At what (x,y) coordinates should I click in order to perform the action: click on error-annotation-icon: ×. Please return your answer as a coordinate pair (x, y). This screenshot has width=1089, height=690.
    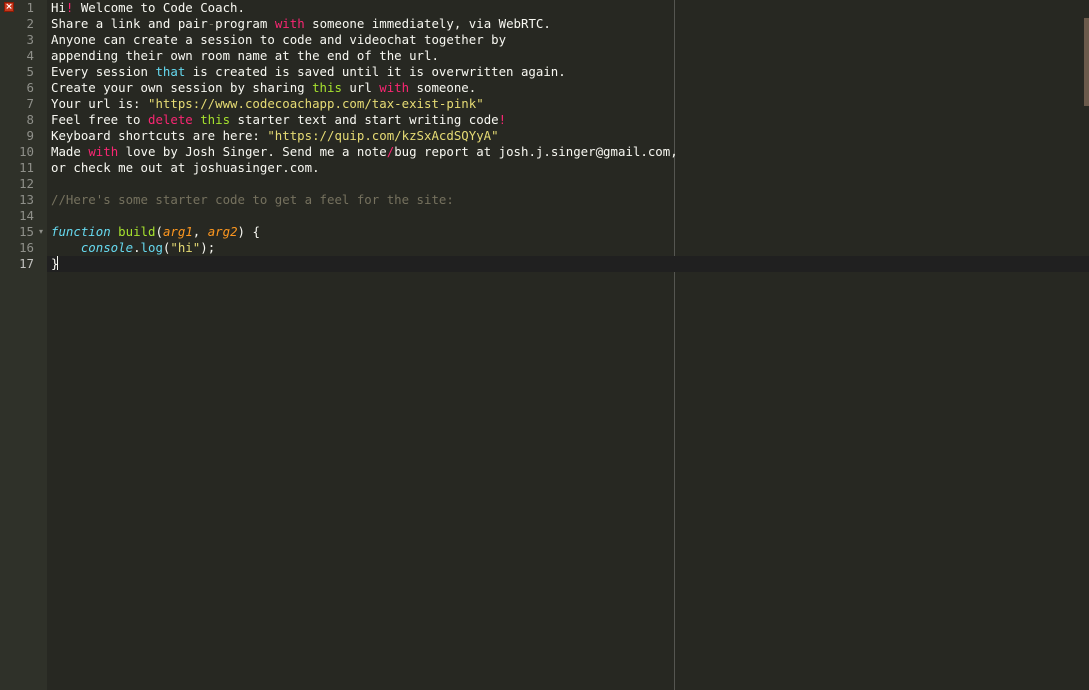
    Looking at the image, I should click on (9, 7).